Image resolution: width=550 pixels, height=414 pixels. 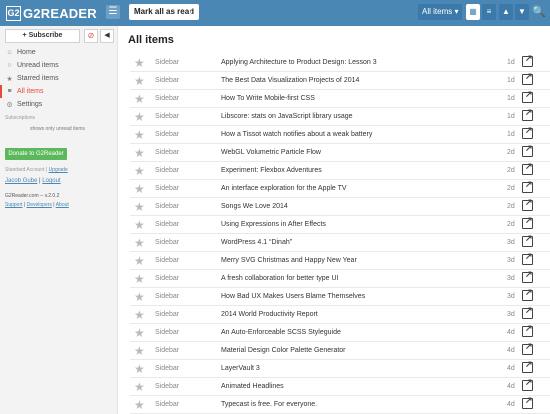 I want to click on item-title: LayerVault 3, so click(x=240, y=369).